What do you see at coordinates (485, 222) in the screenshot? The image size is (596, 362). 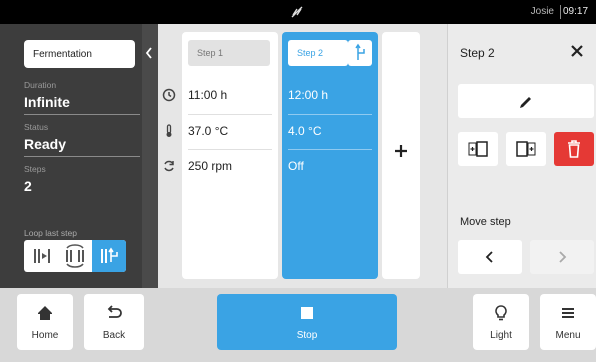 I see `move-step-label: Move step` at bounding box center [485, 222].